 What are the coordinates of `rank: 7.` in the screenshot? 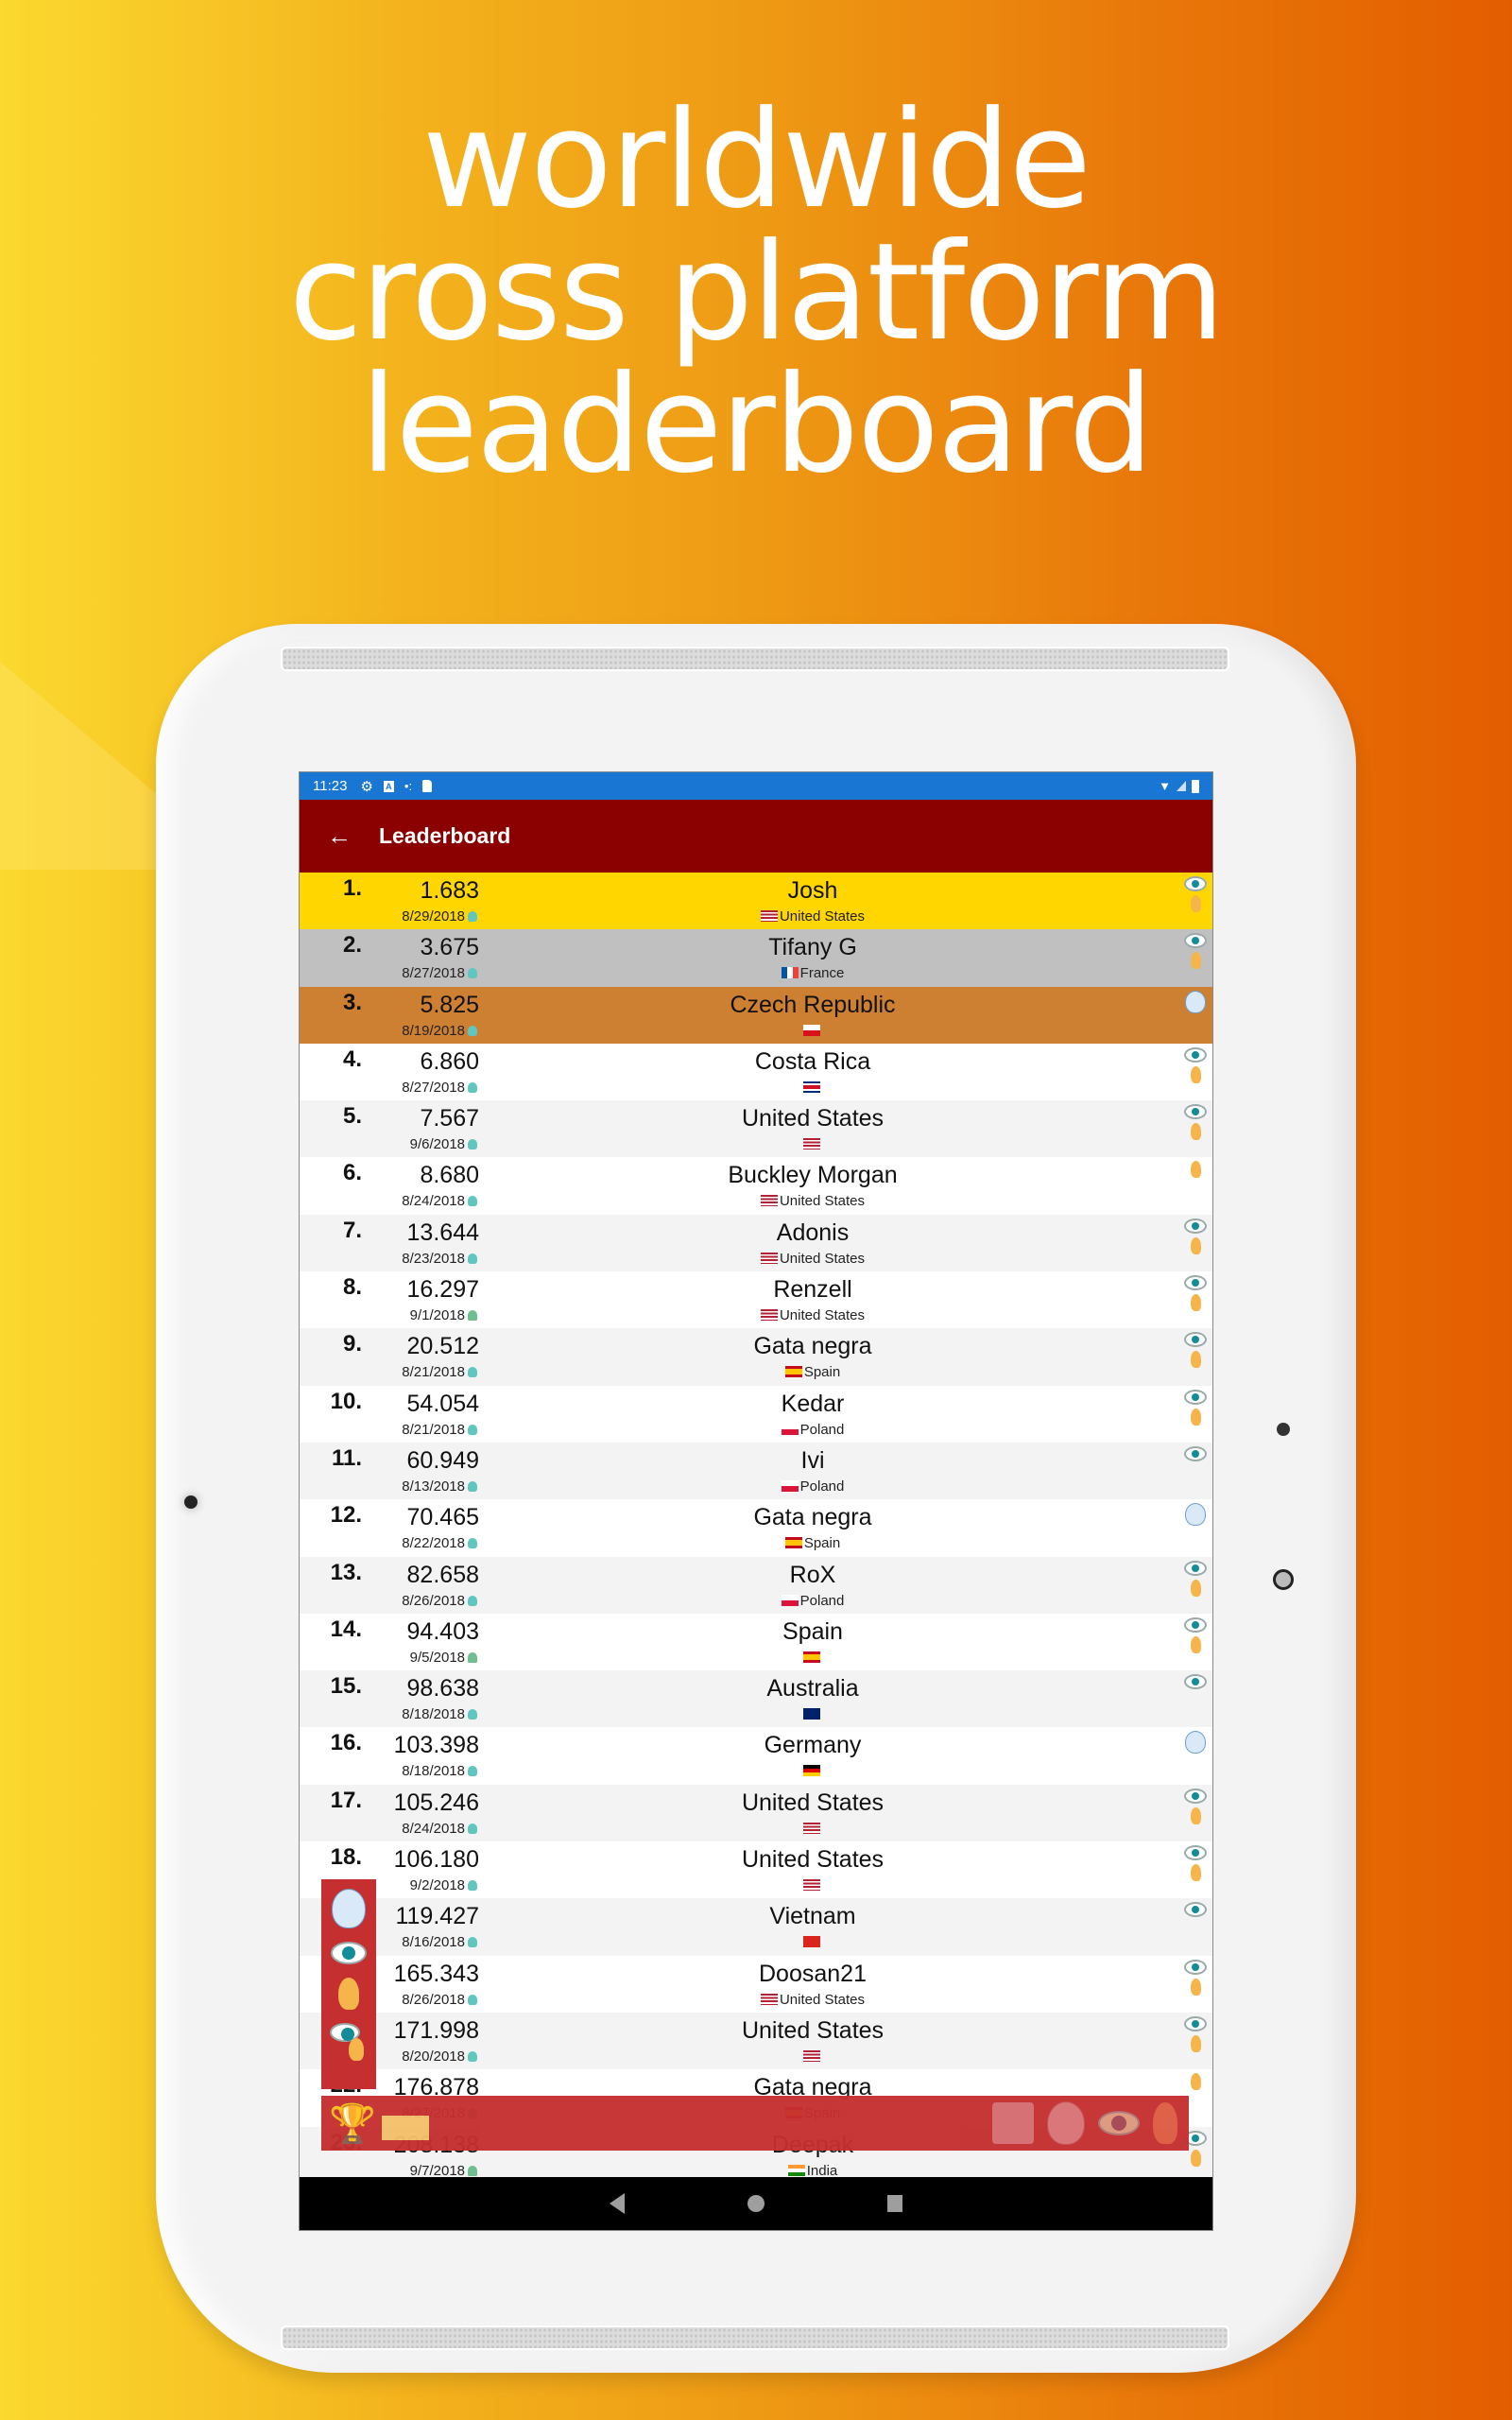 It's located at (352, 1230).